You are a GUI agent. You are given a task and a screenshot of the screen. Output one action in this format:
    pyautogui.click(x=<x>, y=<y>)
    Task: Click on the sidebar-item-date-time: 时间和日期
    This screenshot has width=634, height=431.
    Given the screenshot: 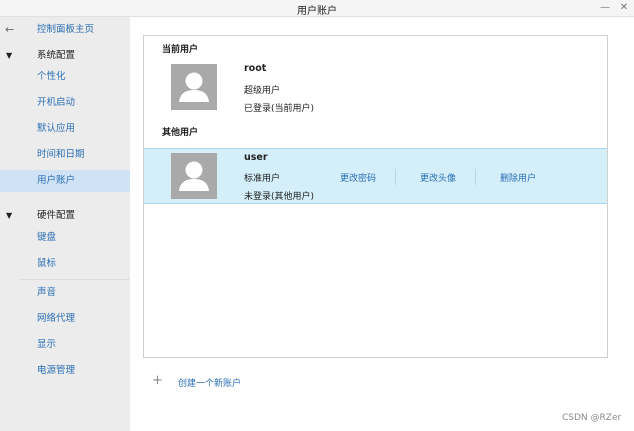 What is the action you would take?
    pyautogui.click(x=65, y=155)
    